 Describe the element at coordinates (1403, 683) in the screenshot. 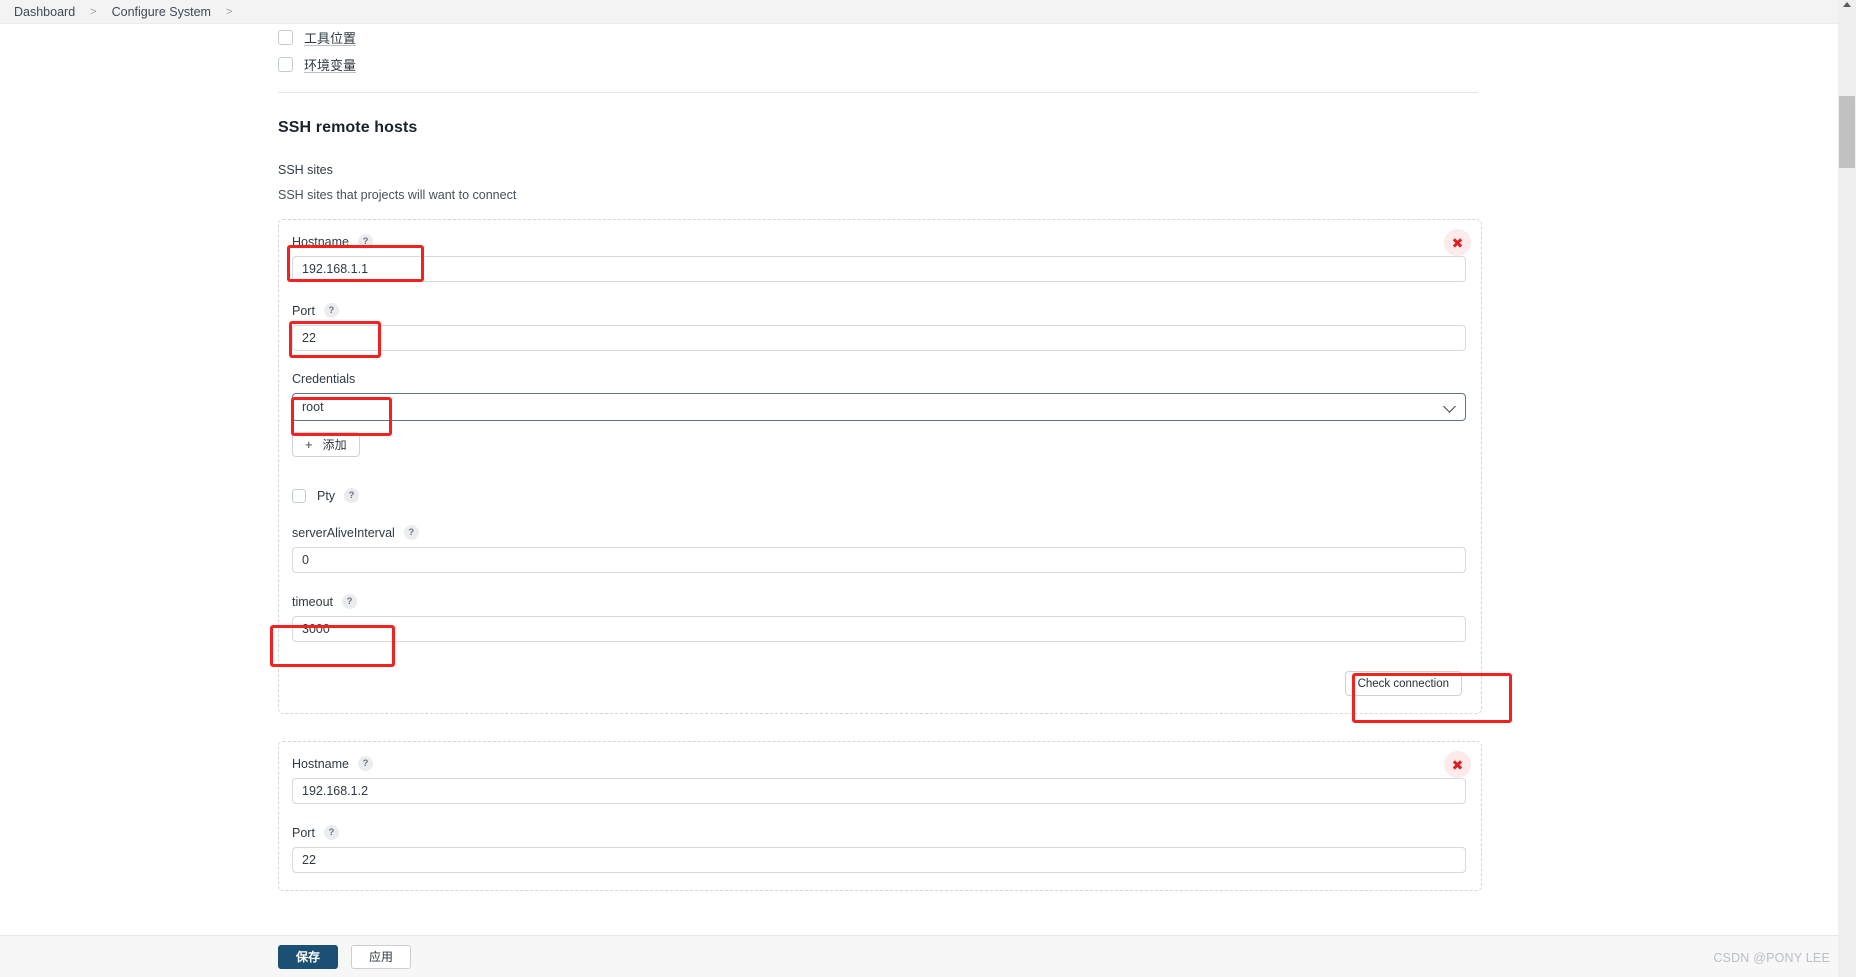

I see `check-connection-button: Check connection` at that location.